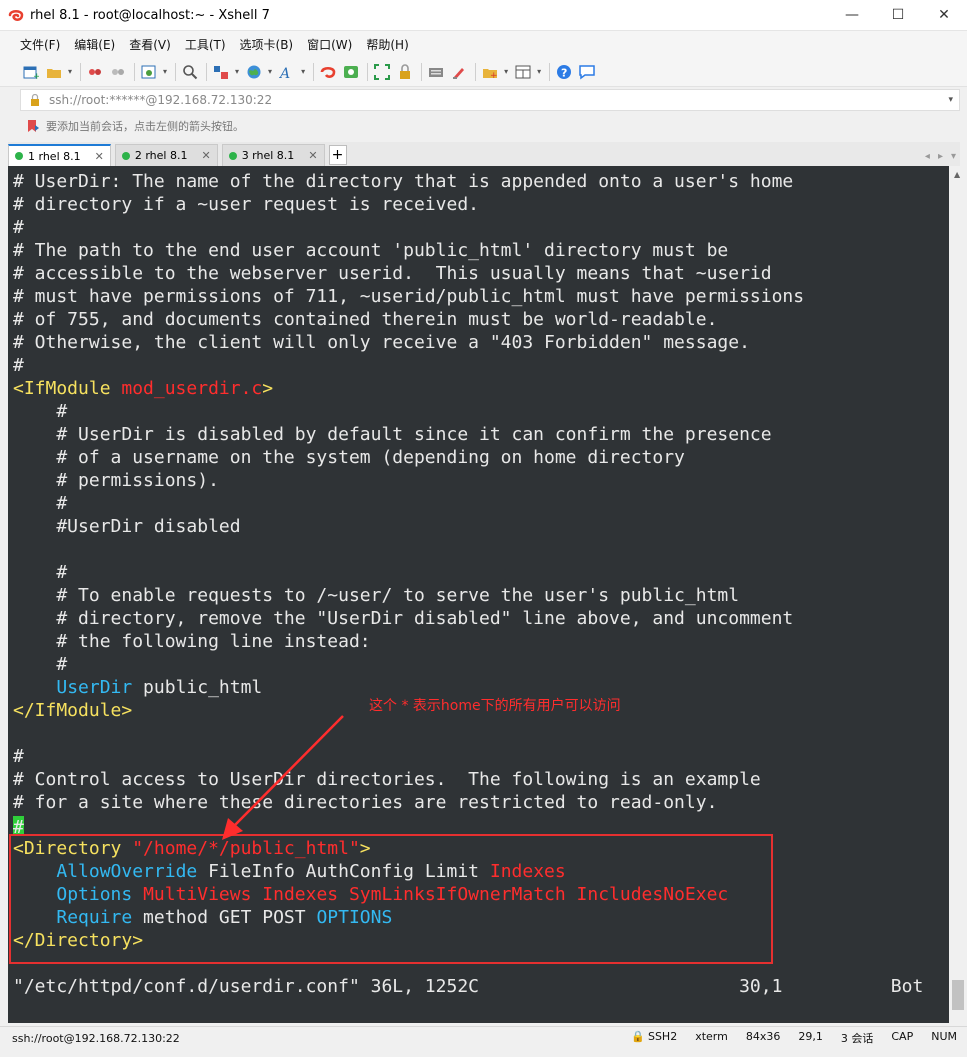  Describe the element at coordinates (506, 71) in the screenshot. I see `new-tab-dropdown-icon: ▾` at that location.